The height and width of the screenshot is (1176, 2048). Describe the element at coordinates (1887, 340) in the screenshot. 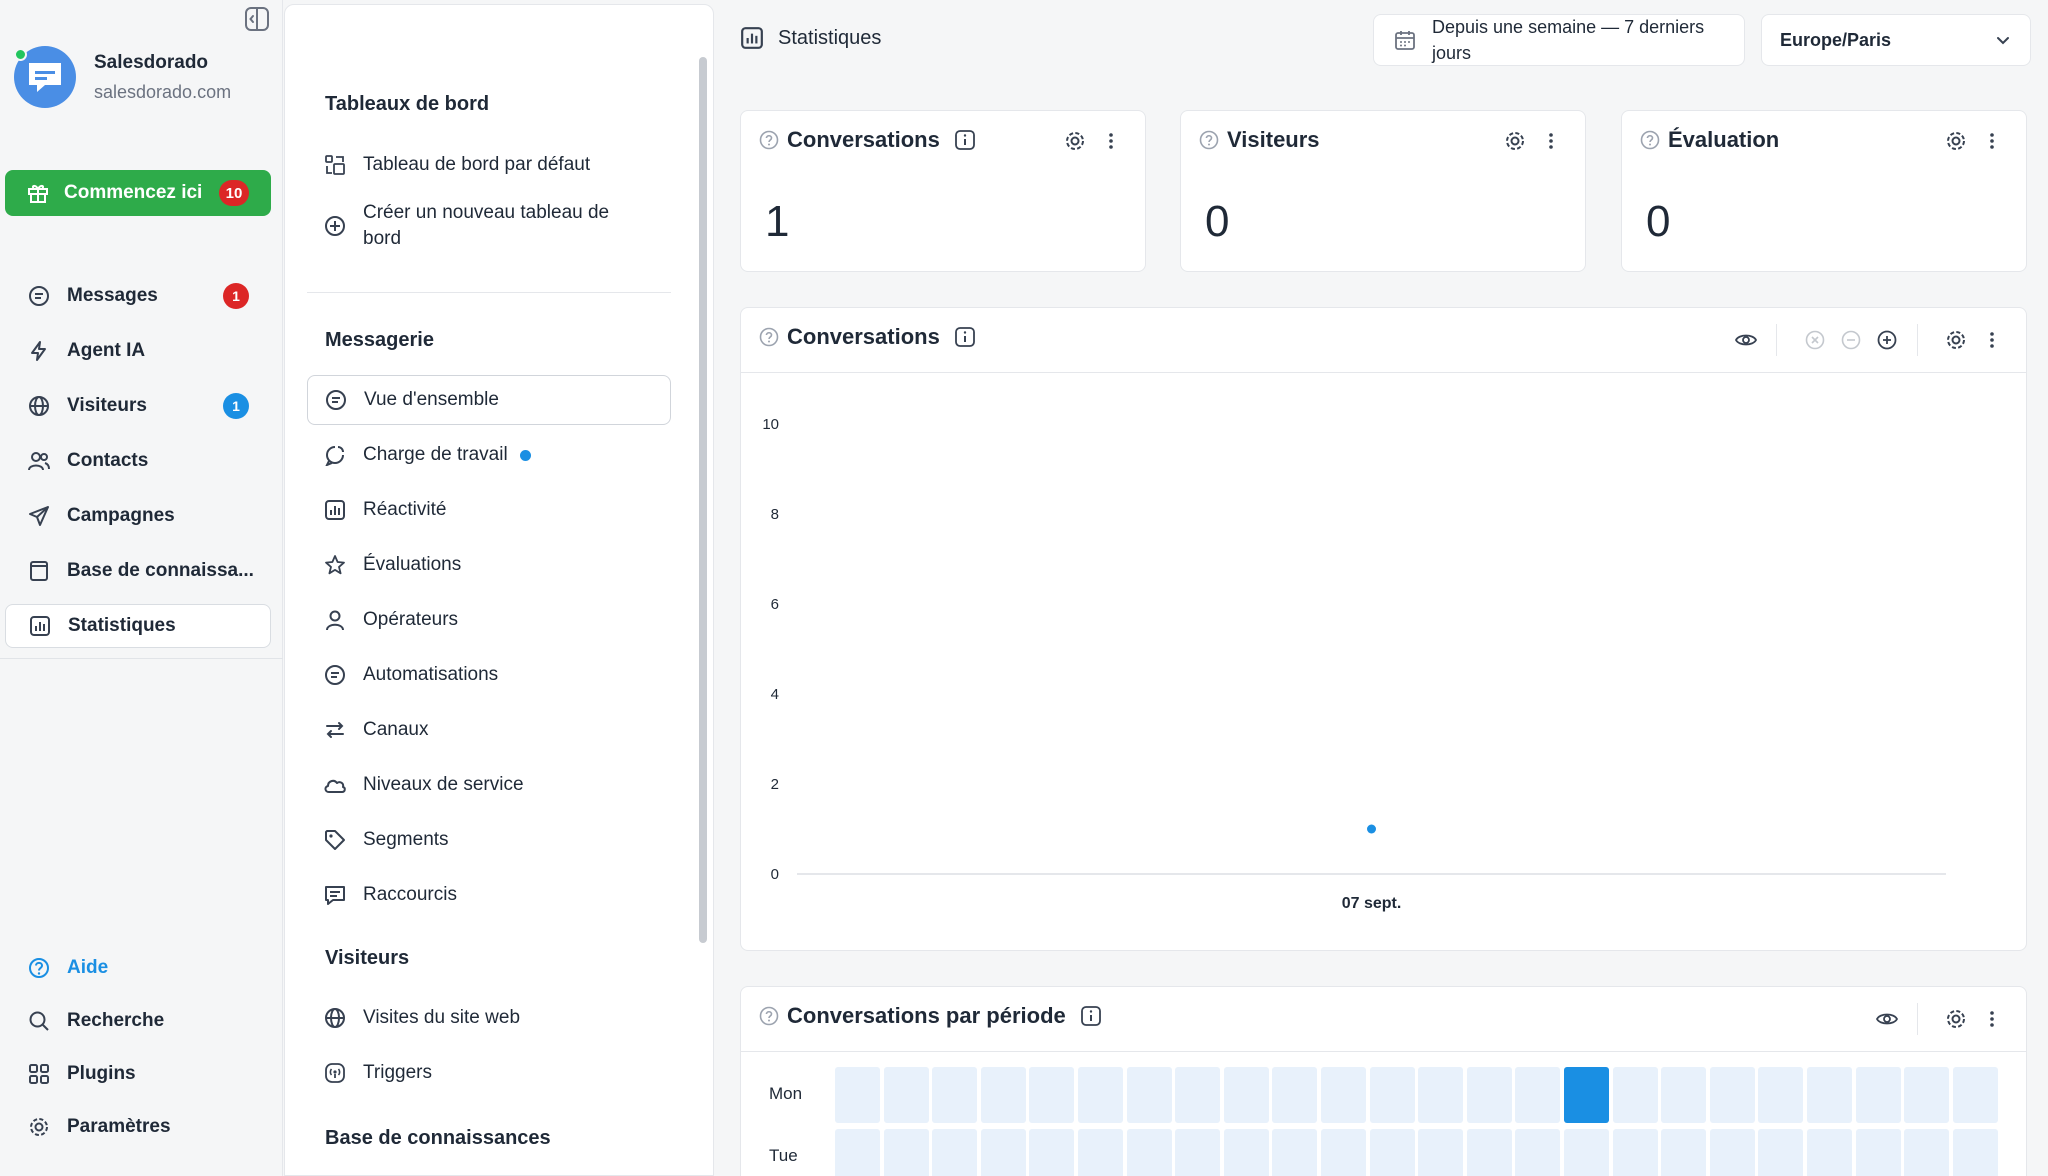

I see `zoom-in-button` at that location.